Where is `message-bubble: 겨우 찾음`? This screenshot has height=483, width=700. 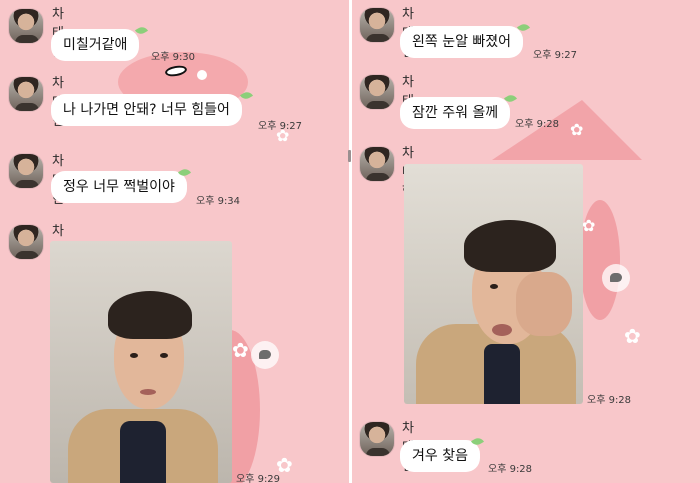 message-bubble: 겨우 찾음 is located at coordinates (440, 456).